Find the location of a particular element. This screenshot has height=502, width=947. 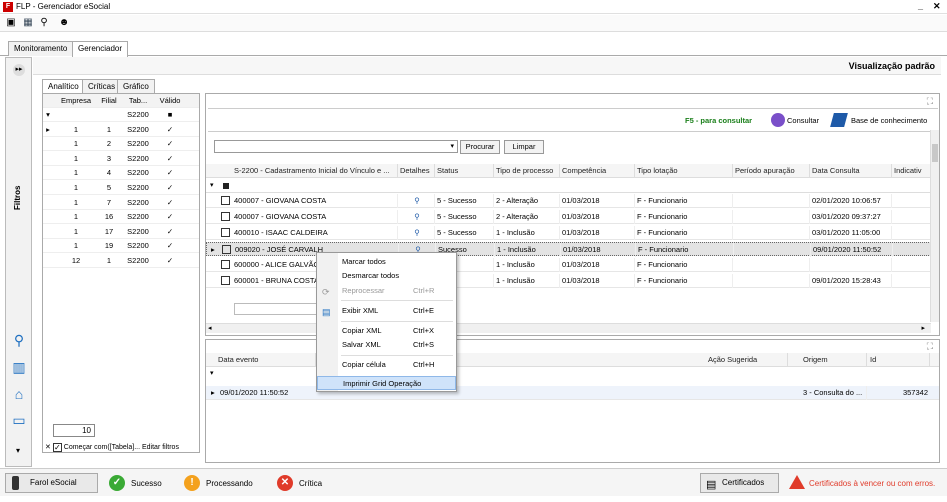

col-tipo-processo: Tipo de processo is located at coordinates (527, 171).